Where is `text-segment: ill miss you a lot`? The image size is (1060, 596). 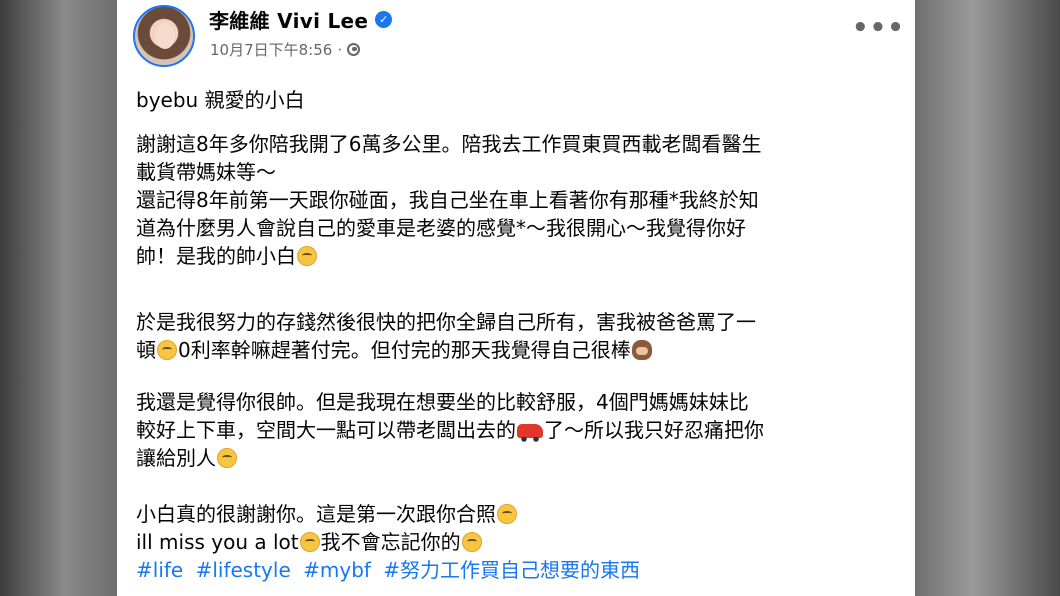 text-segment: ill miss you a lot is located at coordinates (217, 542).